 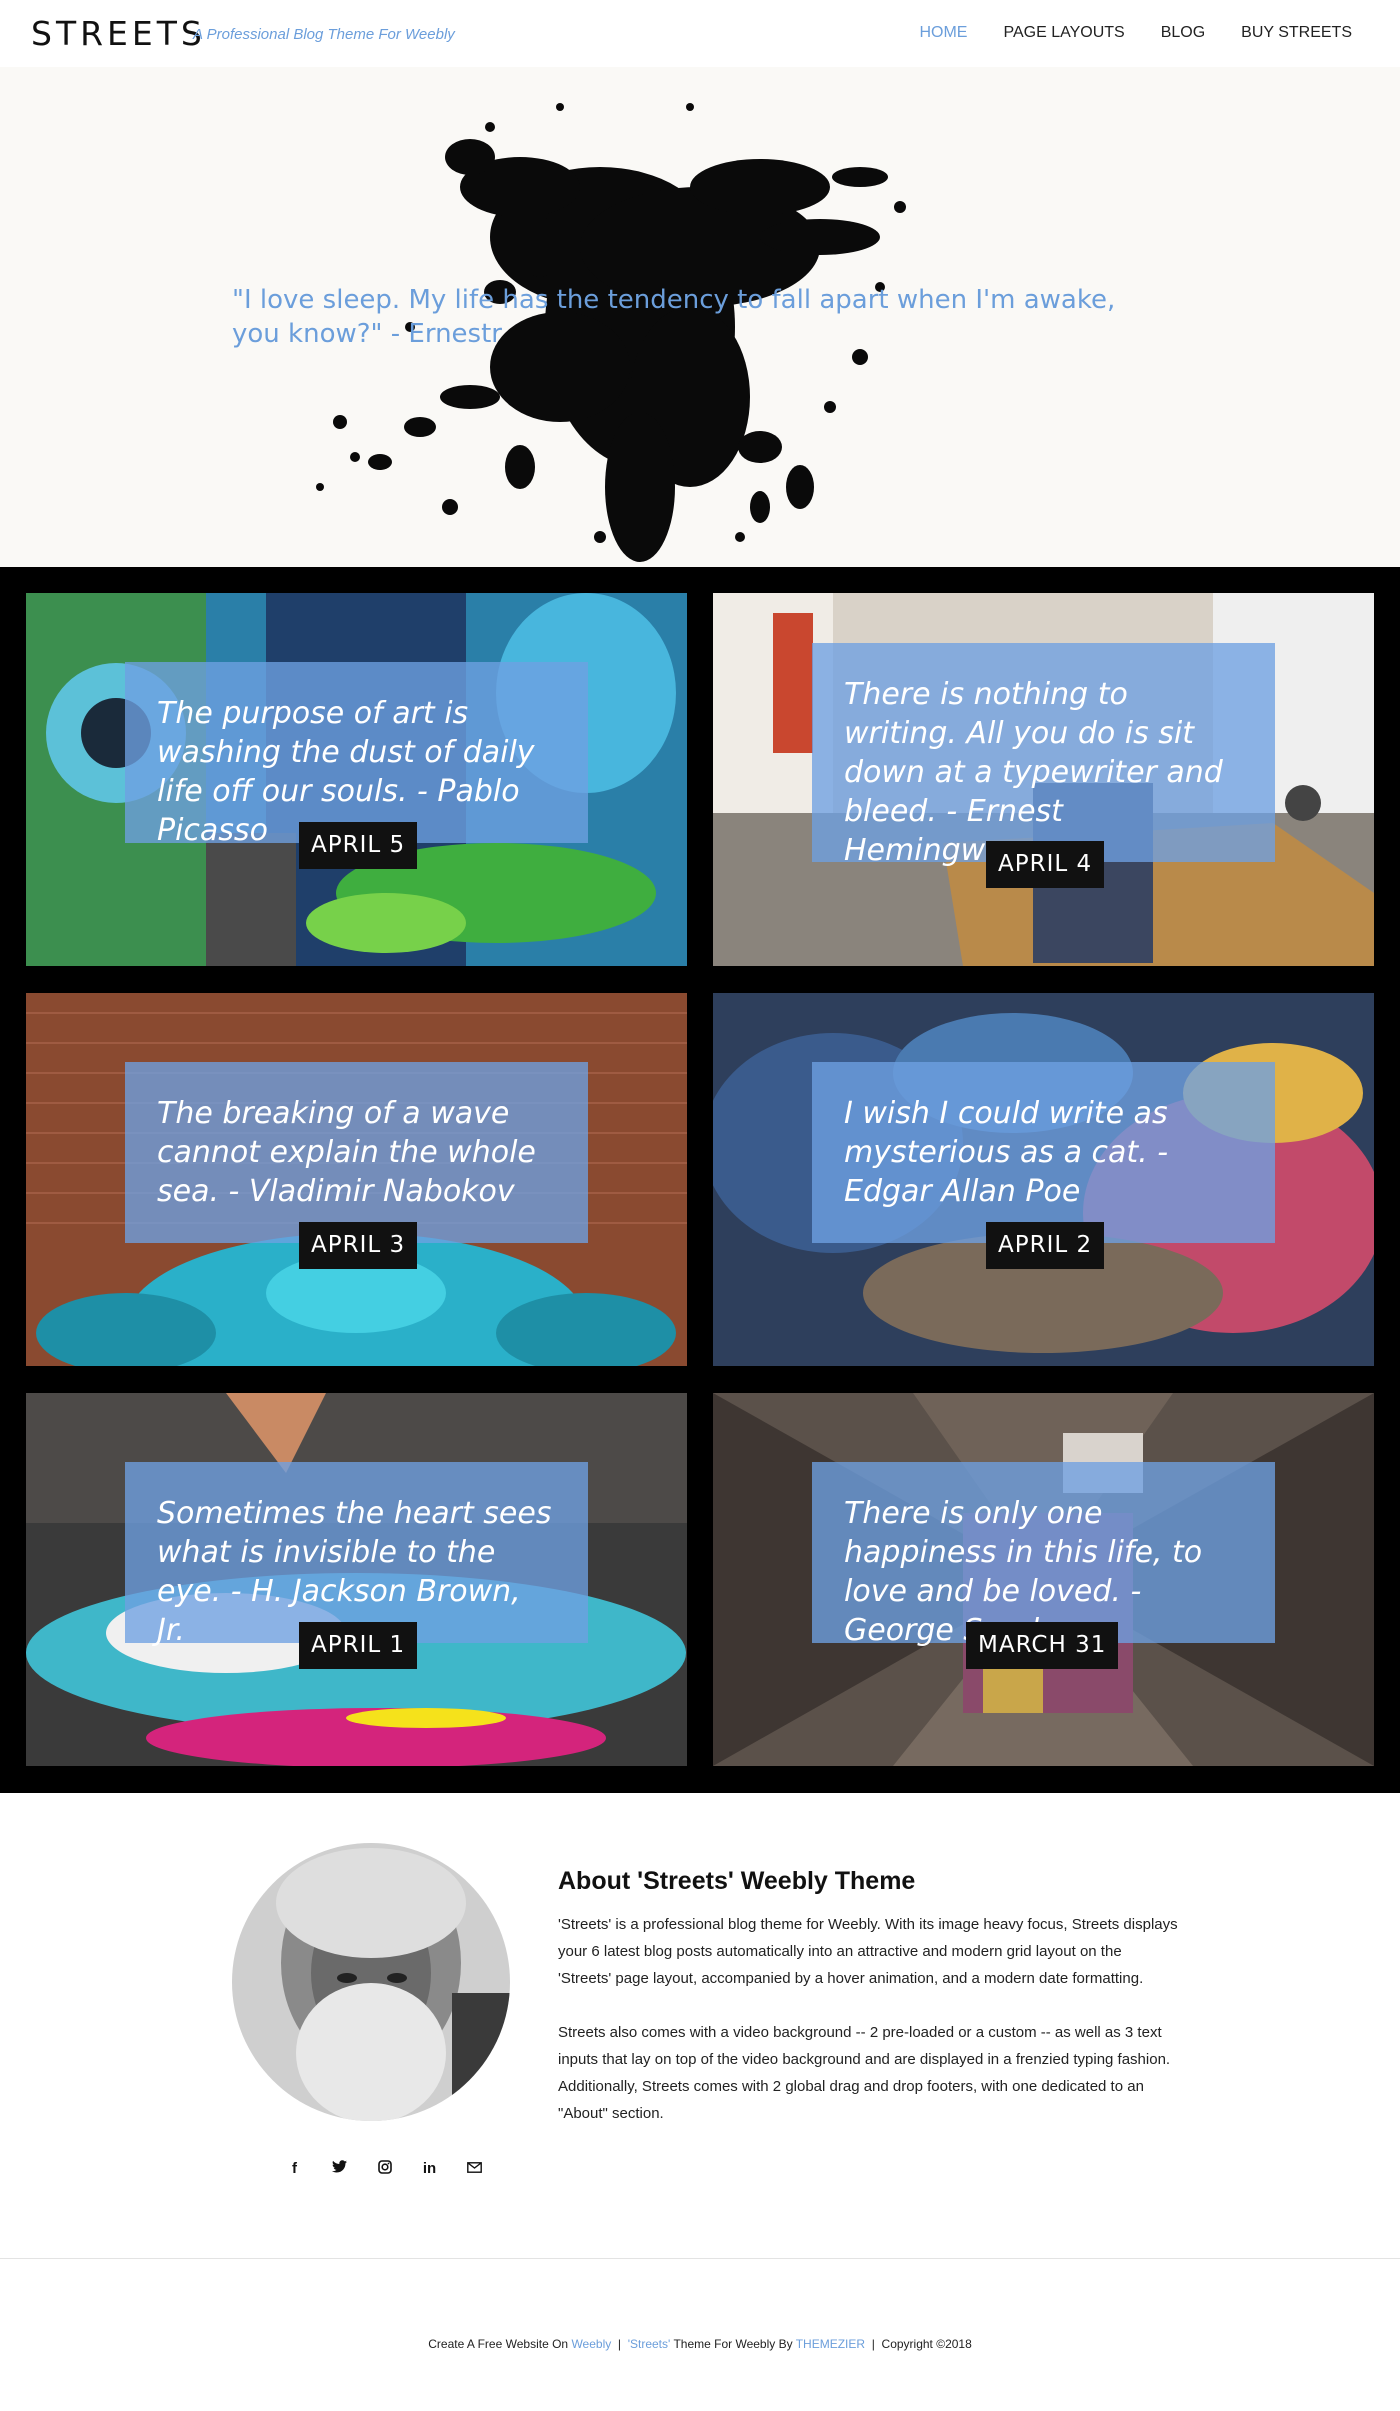 What do you see at coordinates (733, 2344) in the screenshot?
I see `footer-text: Theme For Weebly By` at bounding box center [733, 2344].